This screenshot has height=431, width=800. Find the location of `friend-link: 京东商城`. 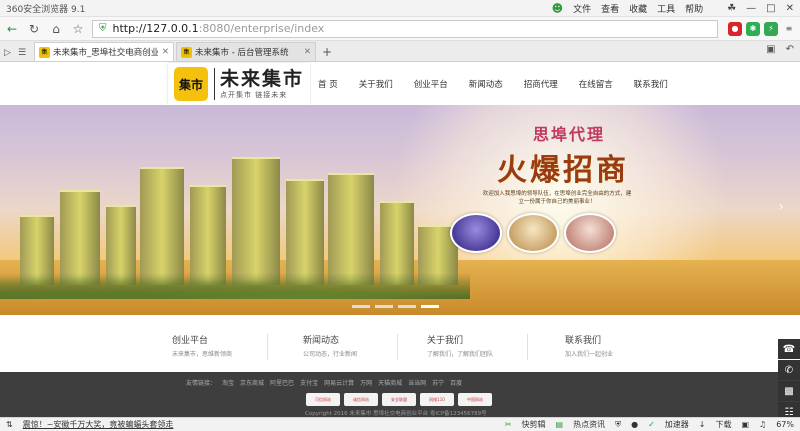

friend-link: 京东商城 is located at coordinates (252, 382).